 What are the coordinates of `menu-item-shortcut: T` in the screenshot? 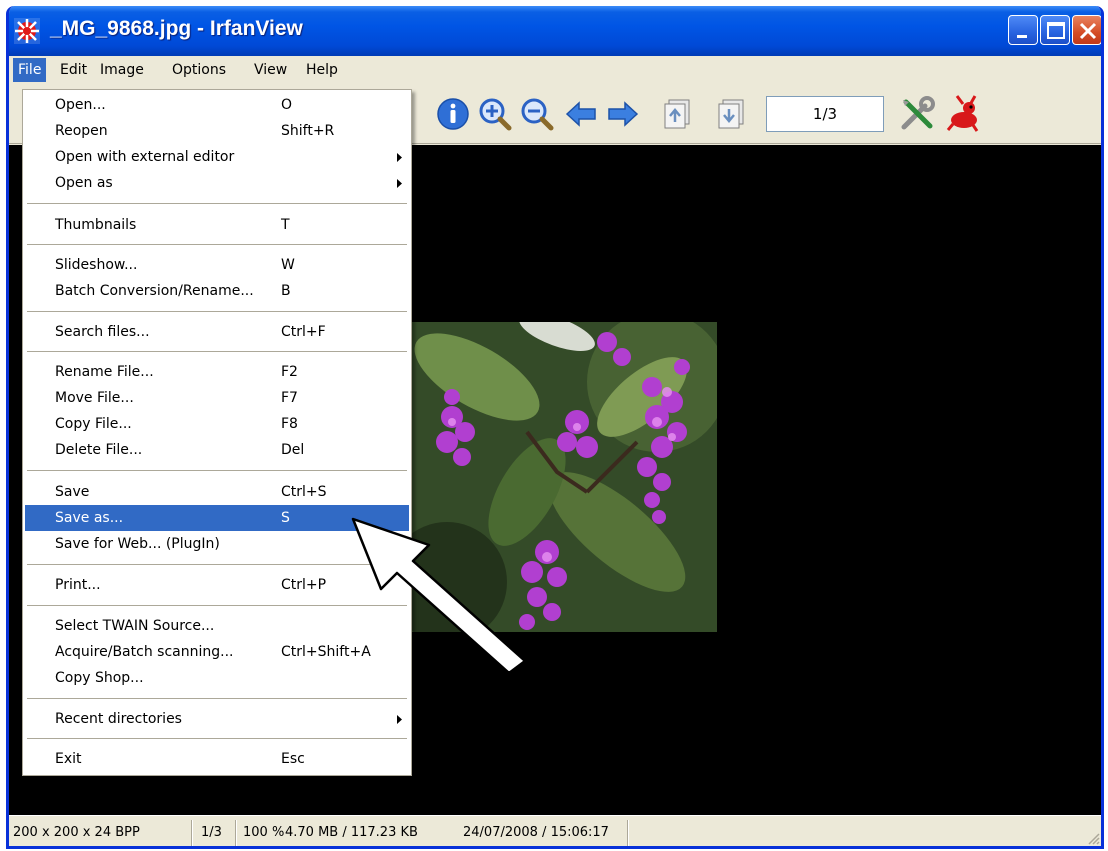 It's located at (285, 225).